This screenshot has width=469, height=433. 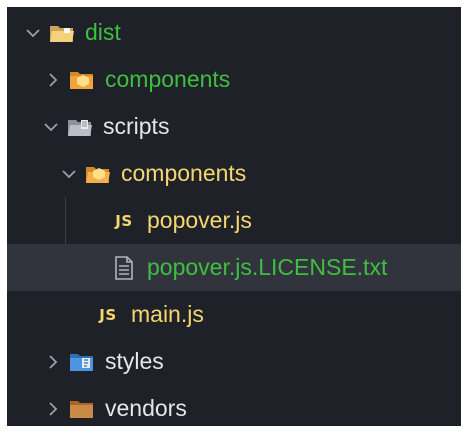 What do you see at coordinates (234, 32) in the screenshot?
I see `tree-row-dist: dist` at bounding box center [234, 32].